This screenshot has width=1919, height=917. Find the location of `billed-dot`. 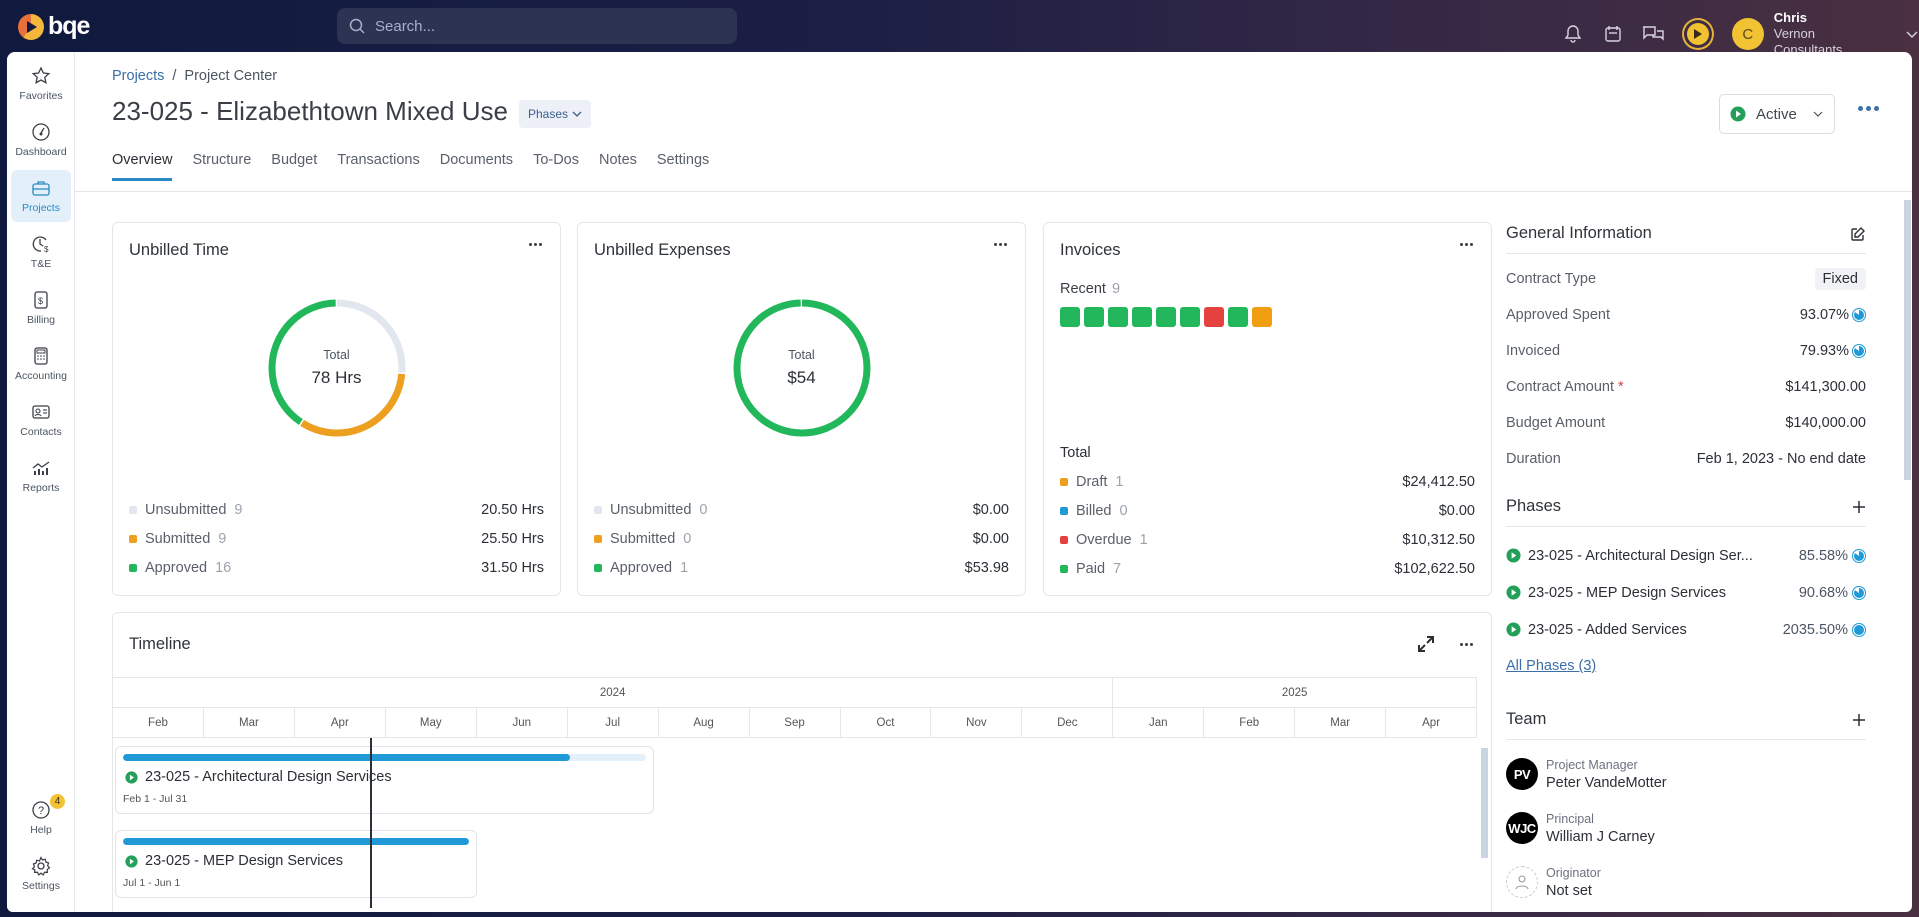

billed-dot is located at coordinates (1064, 510).